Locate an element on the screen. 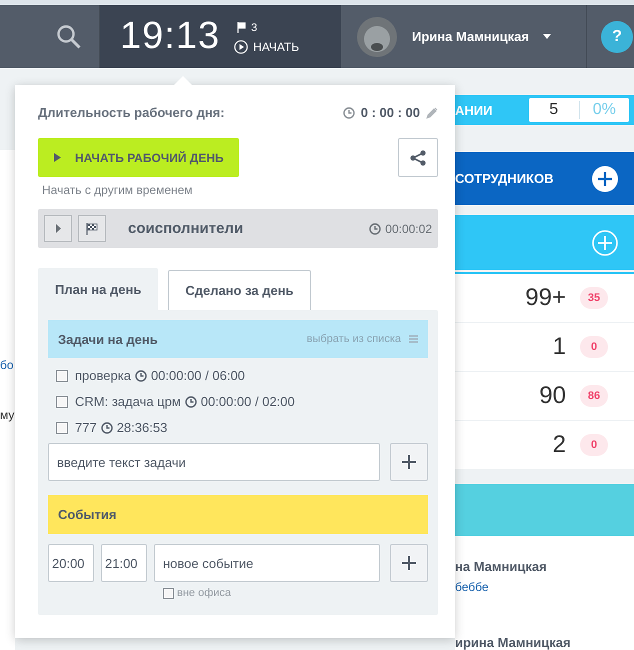  checkered-flag-icon is located at coordinates (92, 228).